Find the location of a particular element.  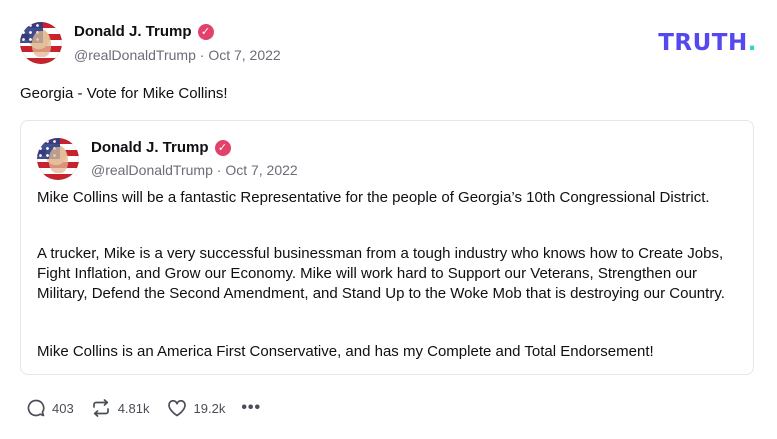

quoted-post-meta: @realDonaldTrump · Oct 7, 2022 is located at coordinates (194, 170).